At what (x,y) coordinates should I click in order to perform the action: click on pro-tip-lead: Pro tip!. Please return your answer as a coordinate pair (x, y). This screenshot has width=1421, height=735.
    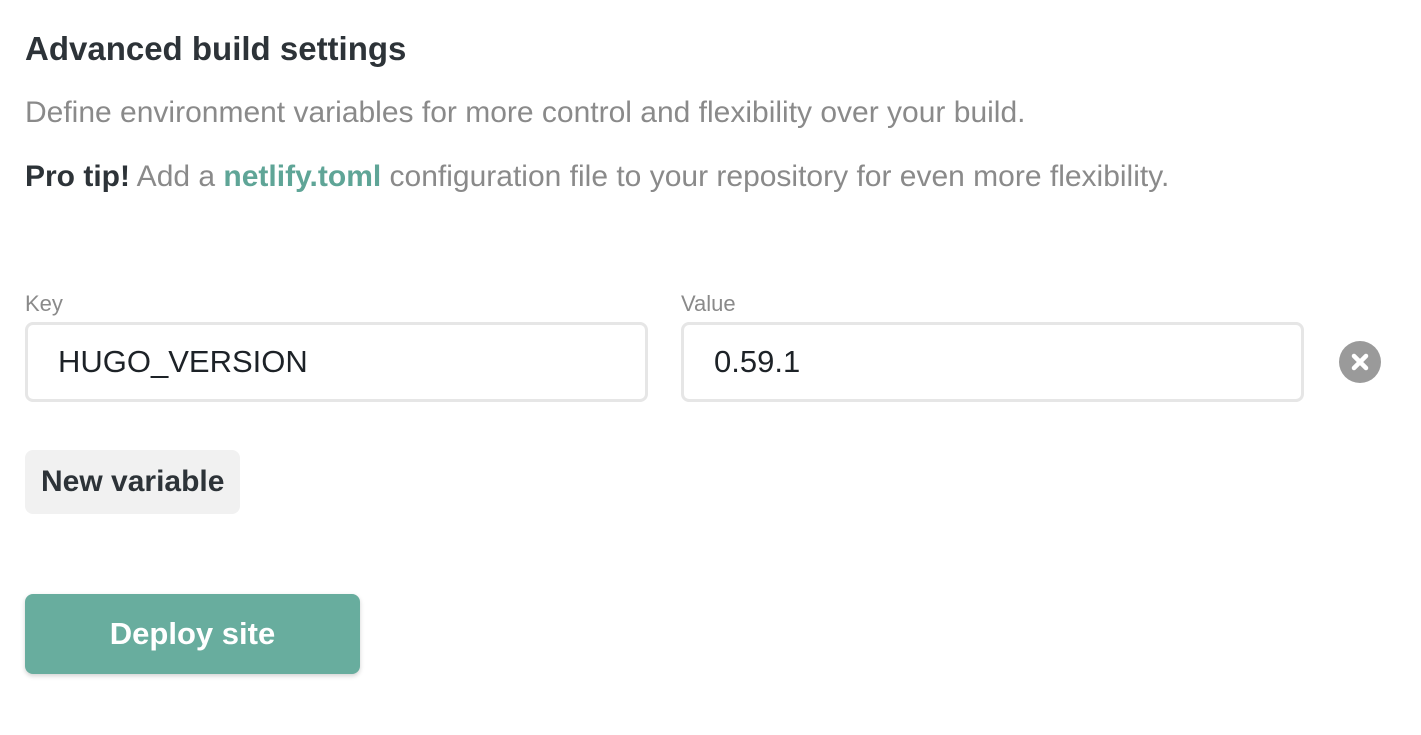
    Looking at the image, I should click on (77, 176).